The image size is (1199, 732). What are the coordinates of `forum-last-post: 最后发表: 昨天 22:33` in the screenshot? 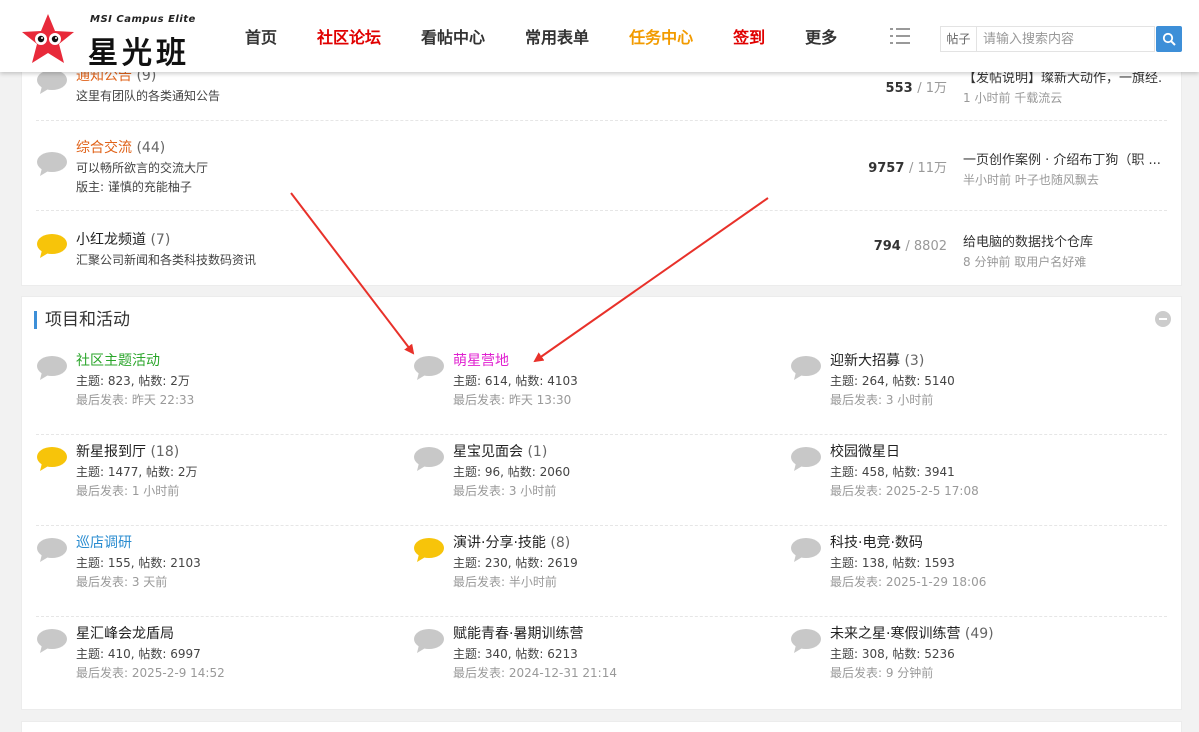 It's located at (135, 400).